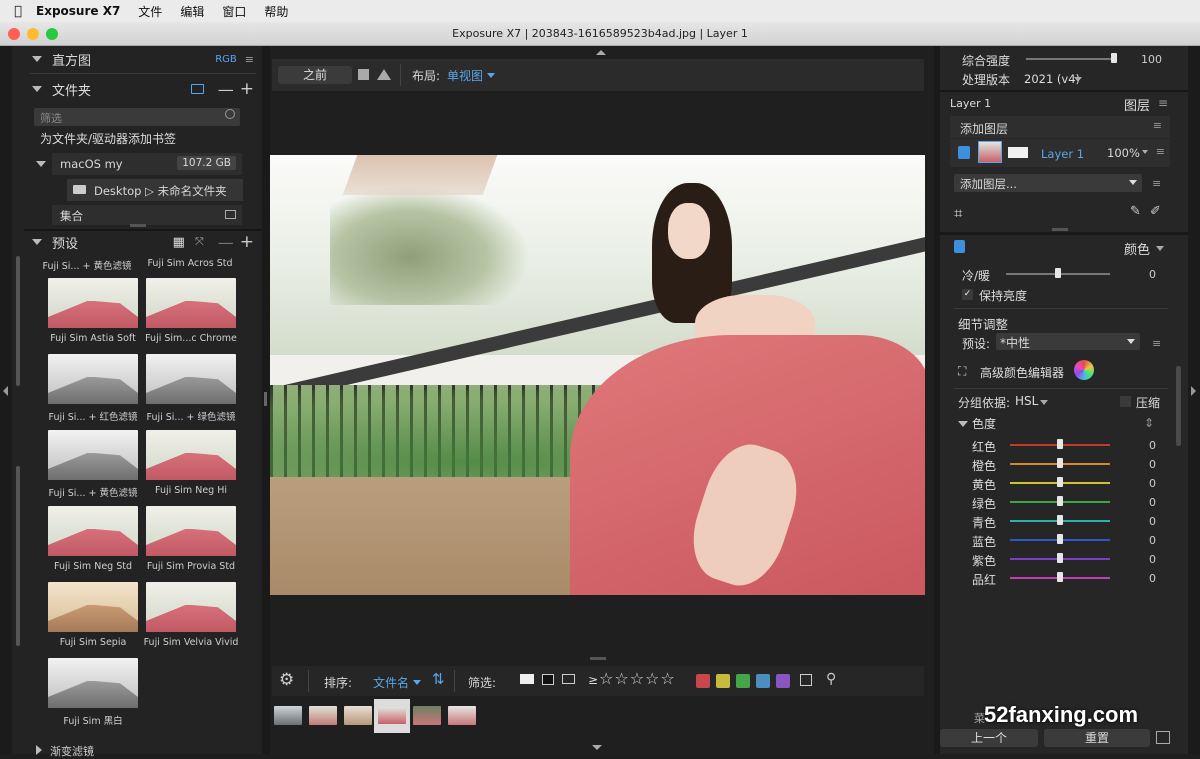  Describe the element at coordinates (234, 11) in the screenshot. I see `menu-window: 窗口` at that location.